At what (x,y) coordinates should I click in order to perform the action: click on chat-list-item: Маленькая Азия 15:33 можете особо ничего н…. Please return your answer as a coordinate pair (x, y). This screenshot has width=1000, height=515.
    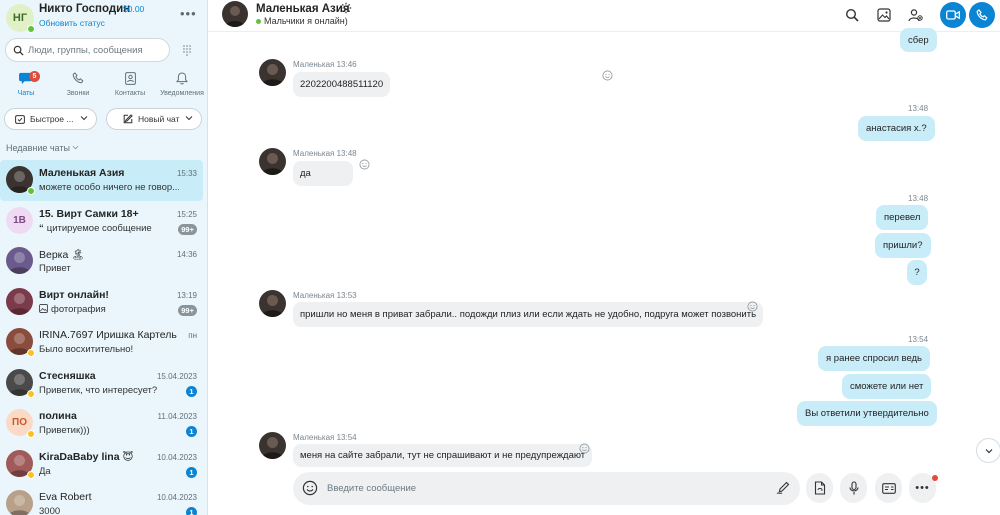
    Looking at the image, I should click on (101, 180).